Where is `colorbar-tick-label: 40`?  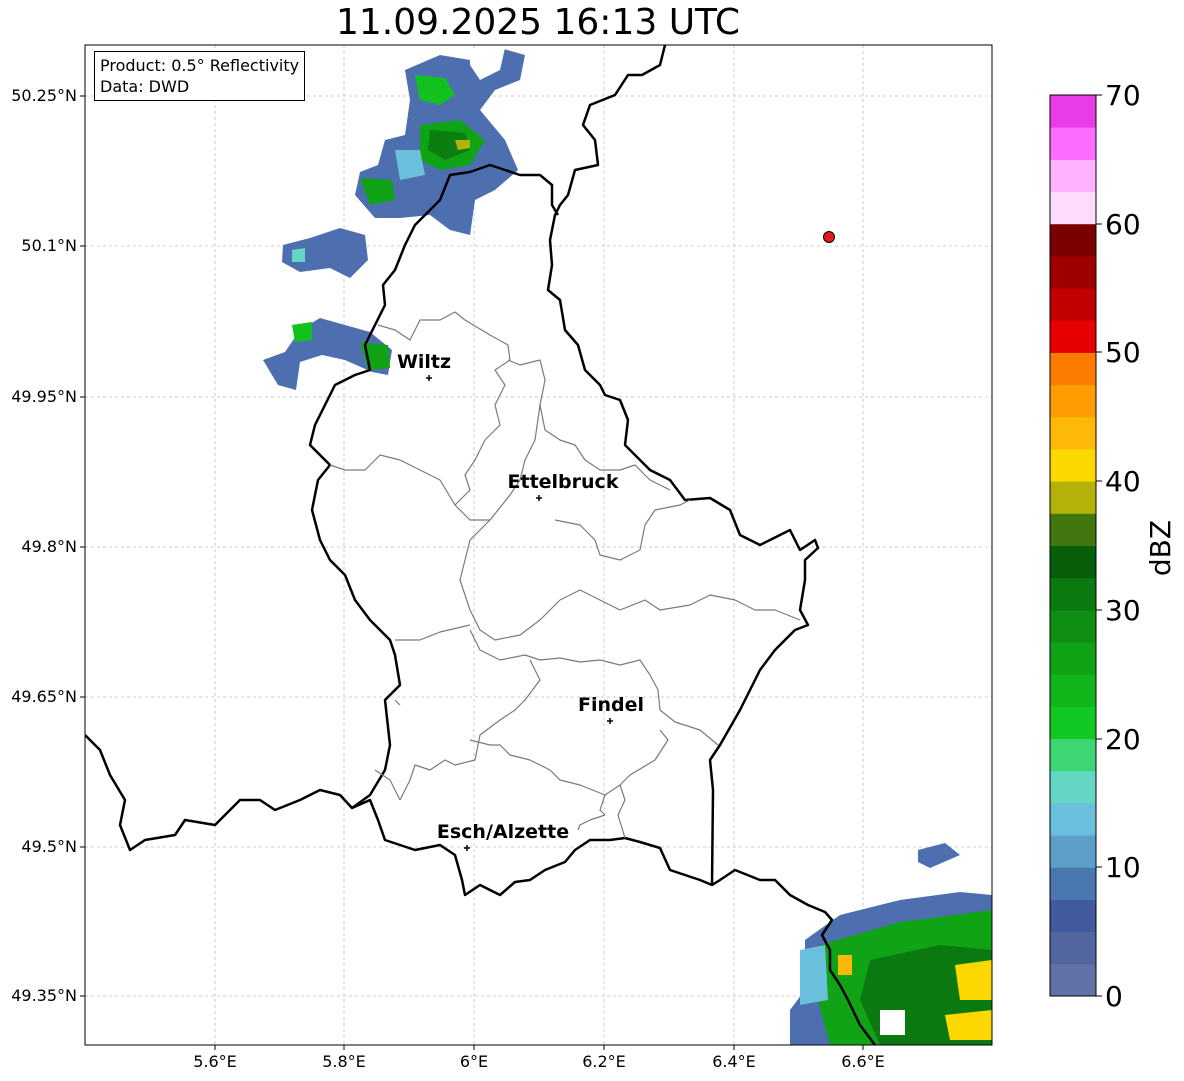 colorbar-tick-label: 40 is located at coordinates (1123, 481).